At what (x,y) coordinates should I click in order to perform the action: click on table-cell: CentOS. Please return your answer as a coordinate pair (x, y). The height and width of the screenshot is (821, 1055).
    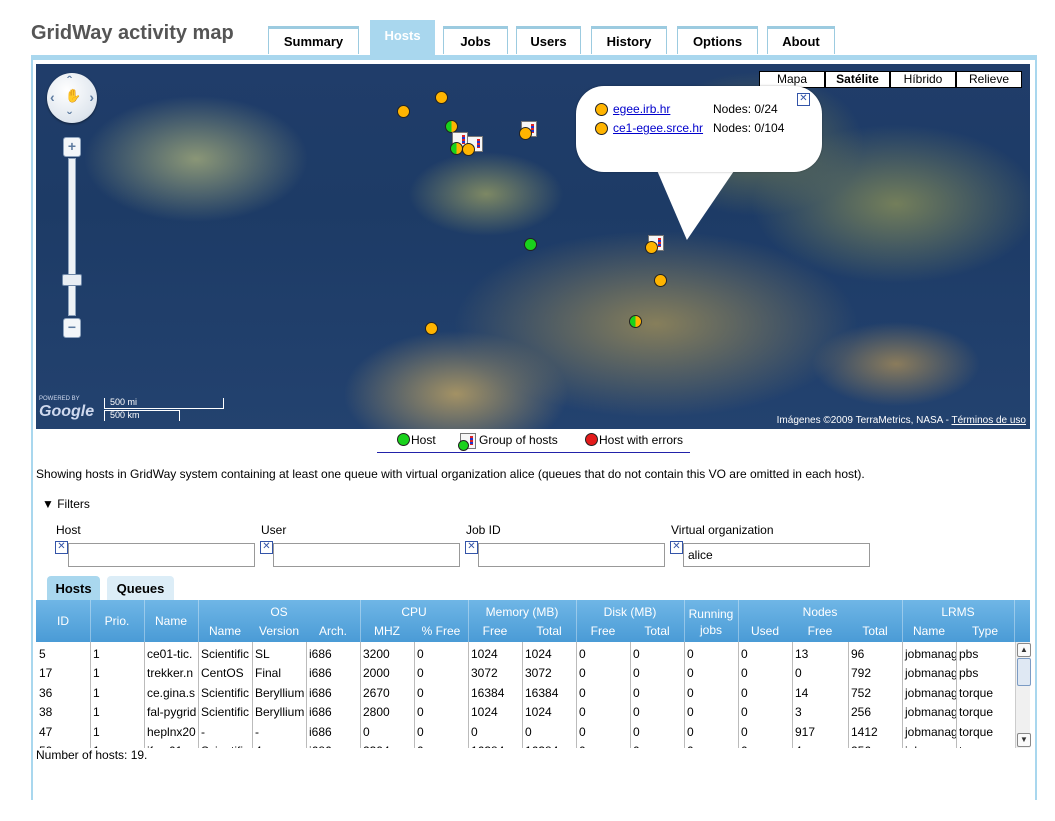
    Looking at the image, I should click on (222, 673).